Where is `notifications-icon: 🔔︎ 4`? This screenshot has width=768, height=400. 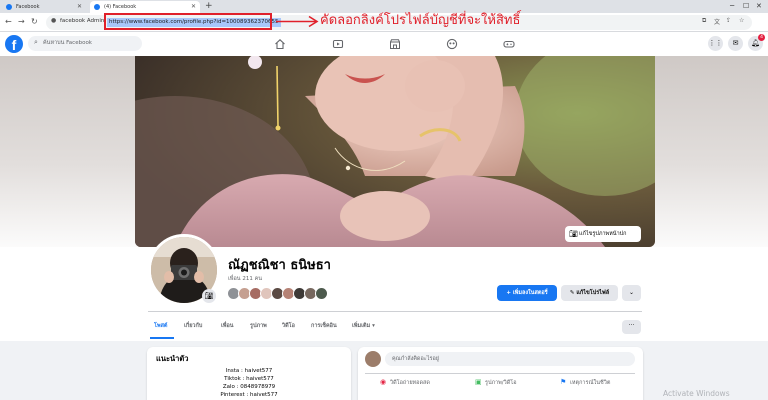 notifications-icon: 🔔︎ 4 is located at coordinates (756, 42).